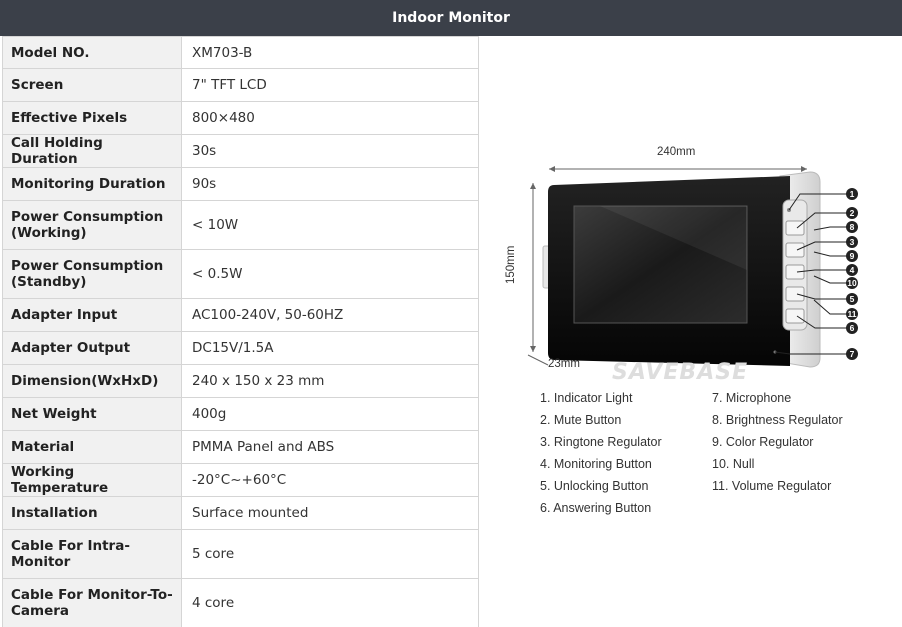 This screenshot has width=902, height=627. Describe the element at coordinates (852, 299) in the screenshot. I see `callout-number: 5` at that location.